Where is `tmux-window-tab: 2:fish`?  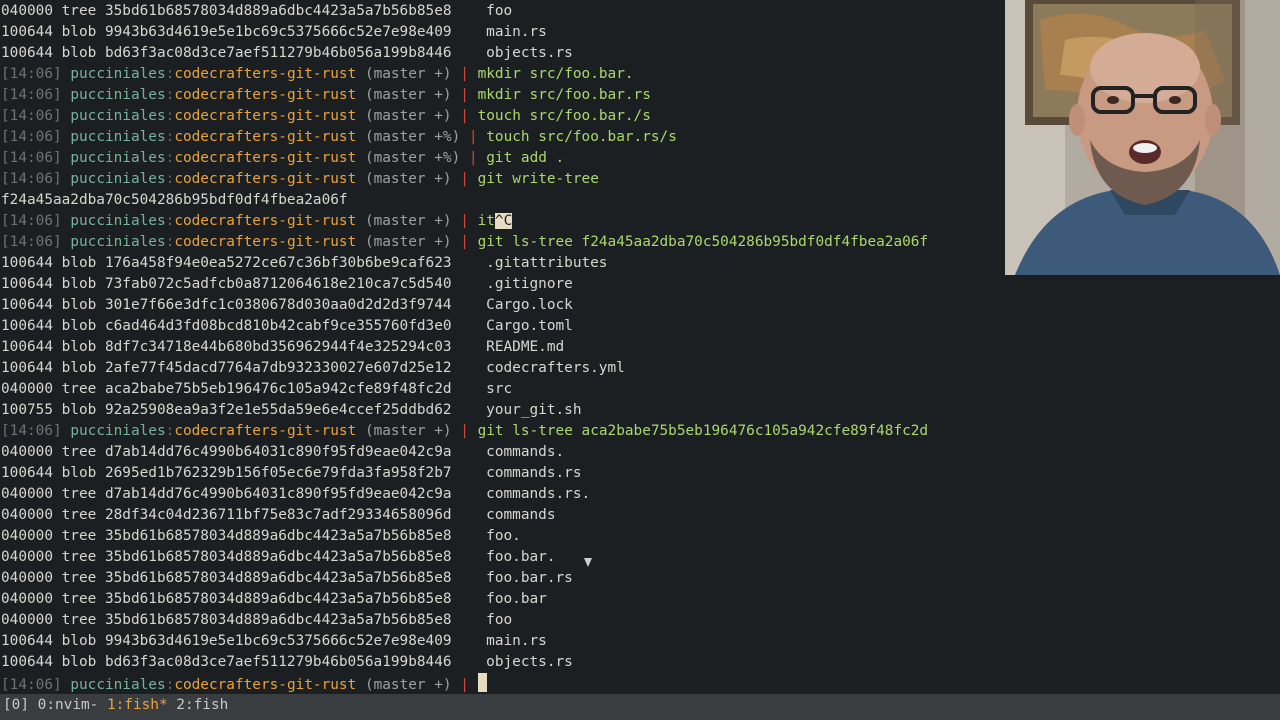
tmux-window-tab: 2:fish is located at coordinates (198, 705).